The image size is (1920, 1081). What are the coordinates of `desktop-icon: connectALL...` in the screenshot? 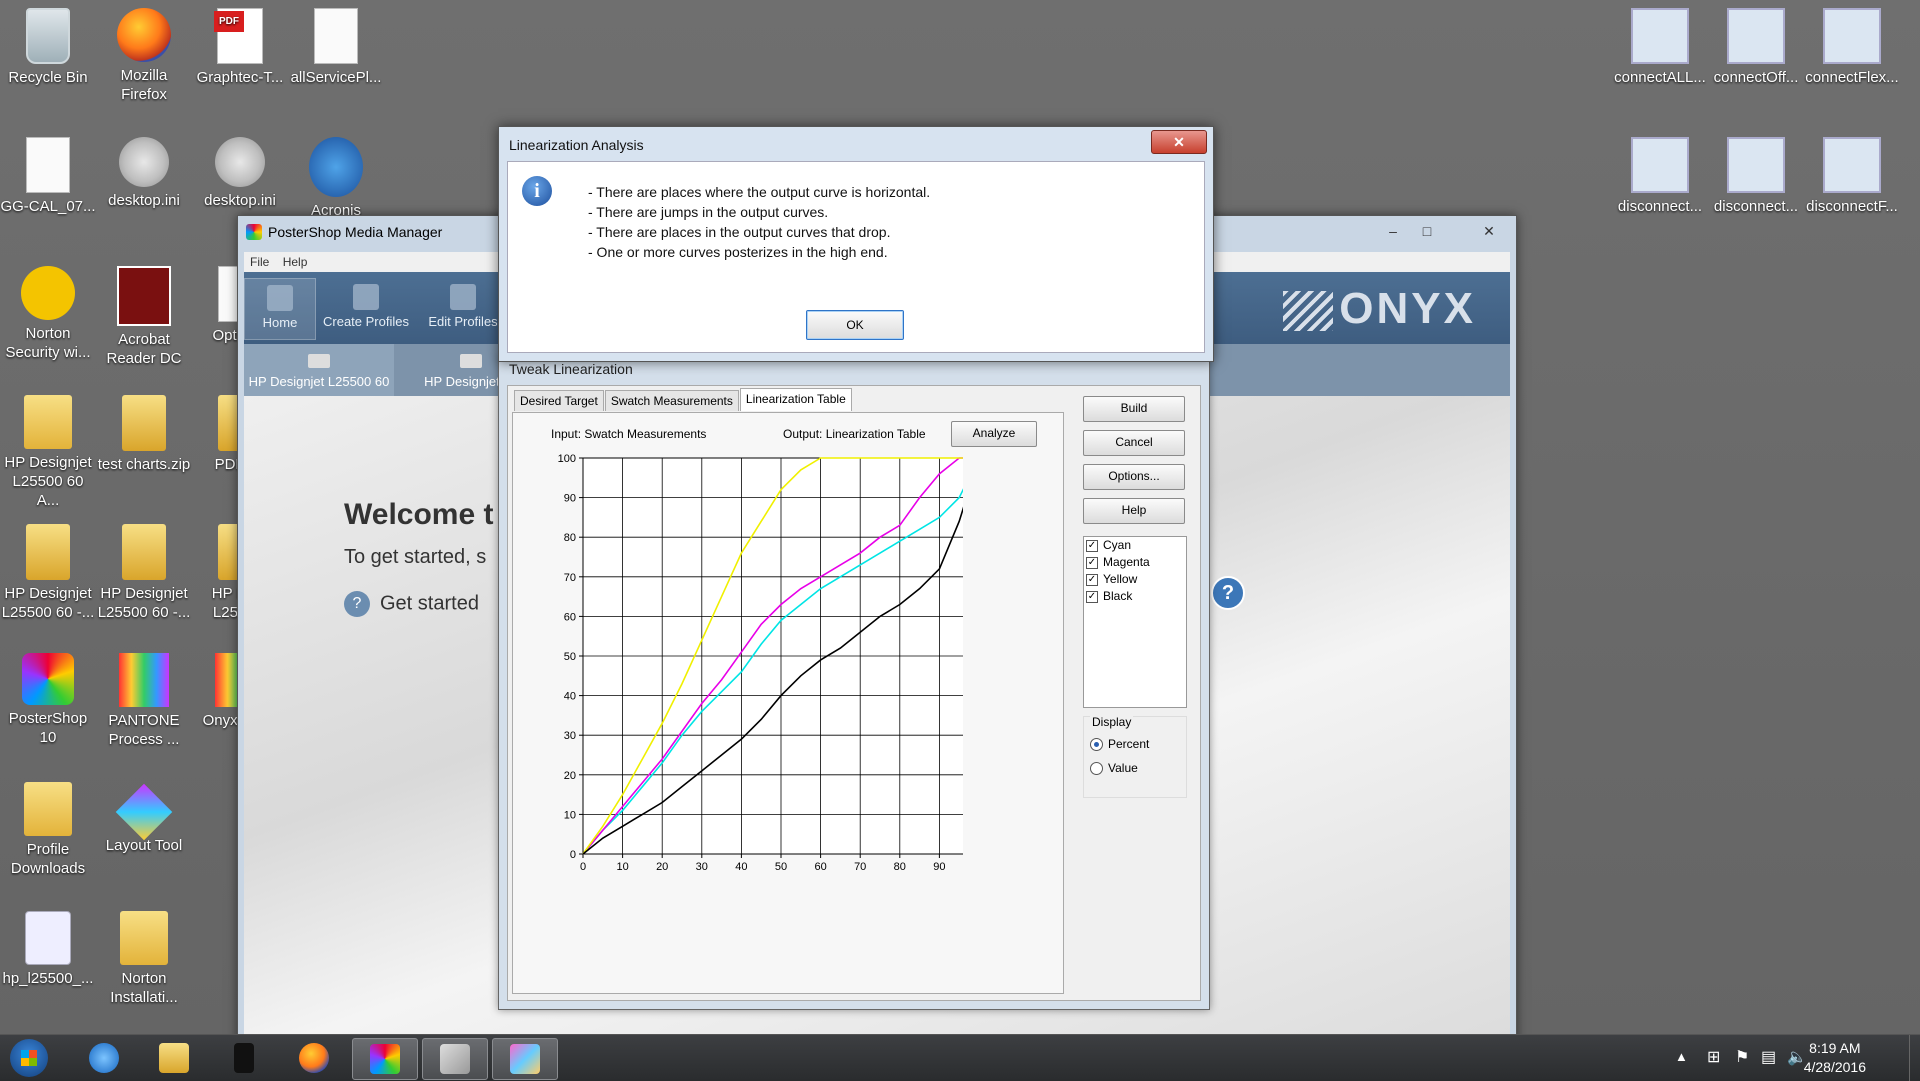 It's located at (1660, 47).